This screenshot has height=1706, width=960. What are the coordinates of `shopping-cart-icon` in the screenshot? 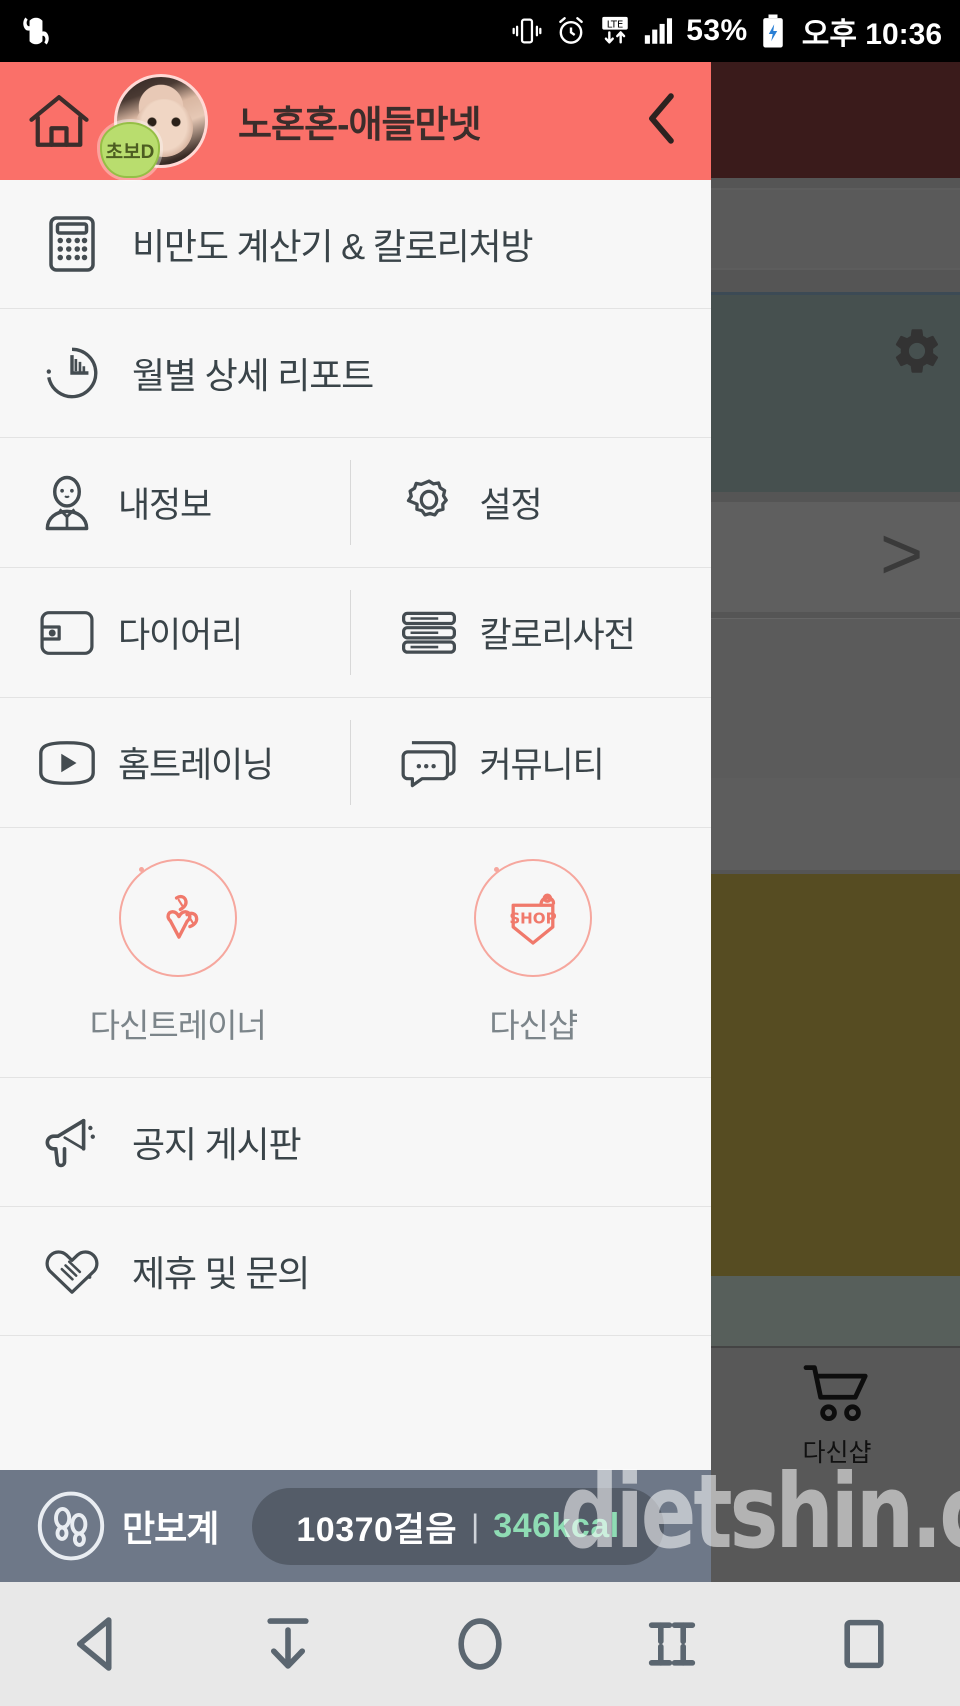 It's located at (837, 1395).